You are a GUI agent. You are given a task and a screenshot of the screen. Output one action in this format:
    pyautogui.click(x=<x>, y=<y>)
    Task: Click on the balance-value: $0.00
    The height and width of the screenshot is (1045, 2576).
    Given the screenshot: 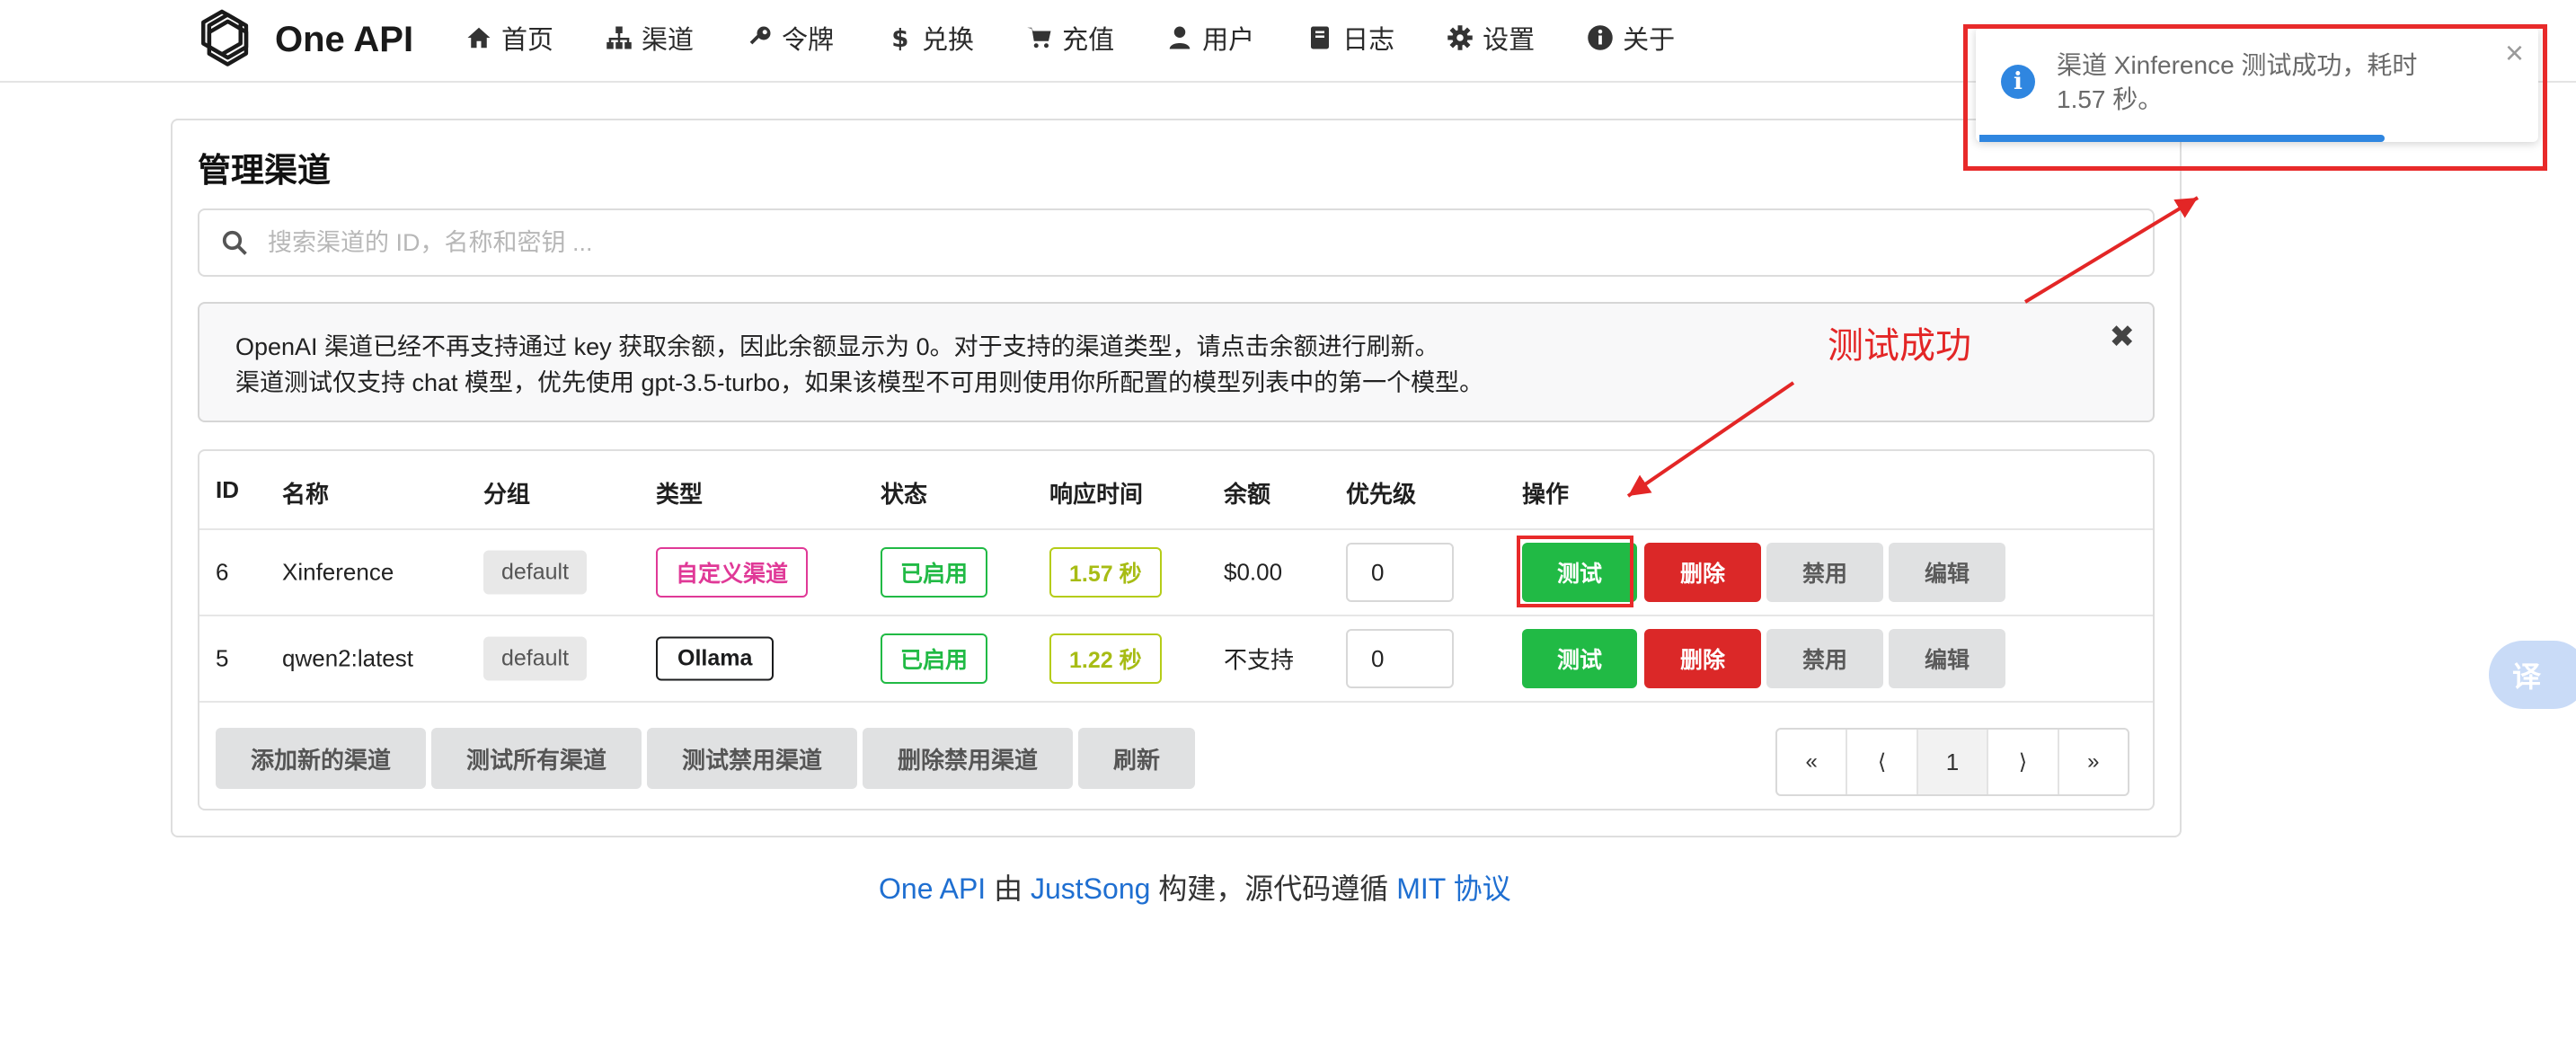 What is the action you would take?
    pyautogui.click(x=1253, y=573)
    